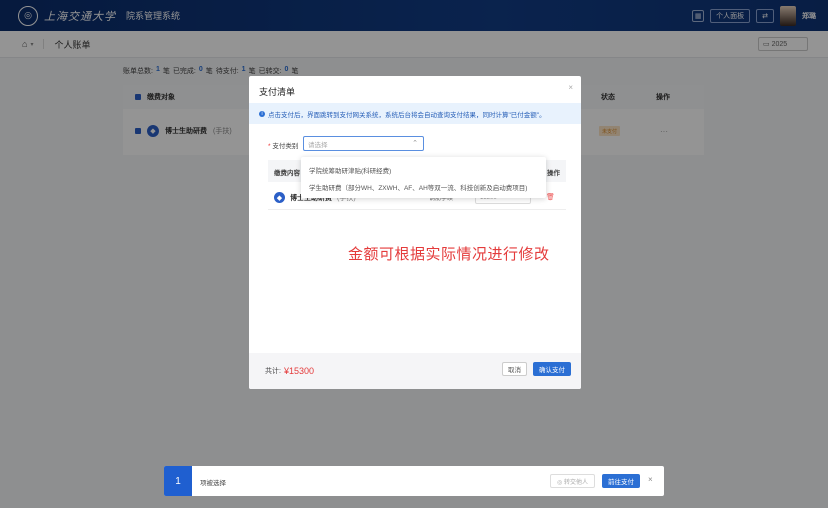  Describe the element at coordinates (550, 197) in the screenshot. I see `trash-icon: 🗑` at that location.